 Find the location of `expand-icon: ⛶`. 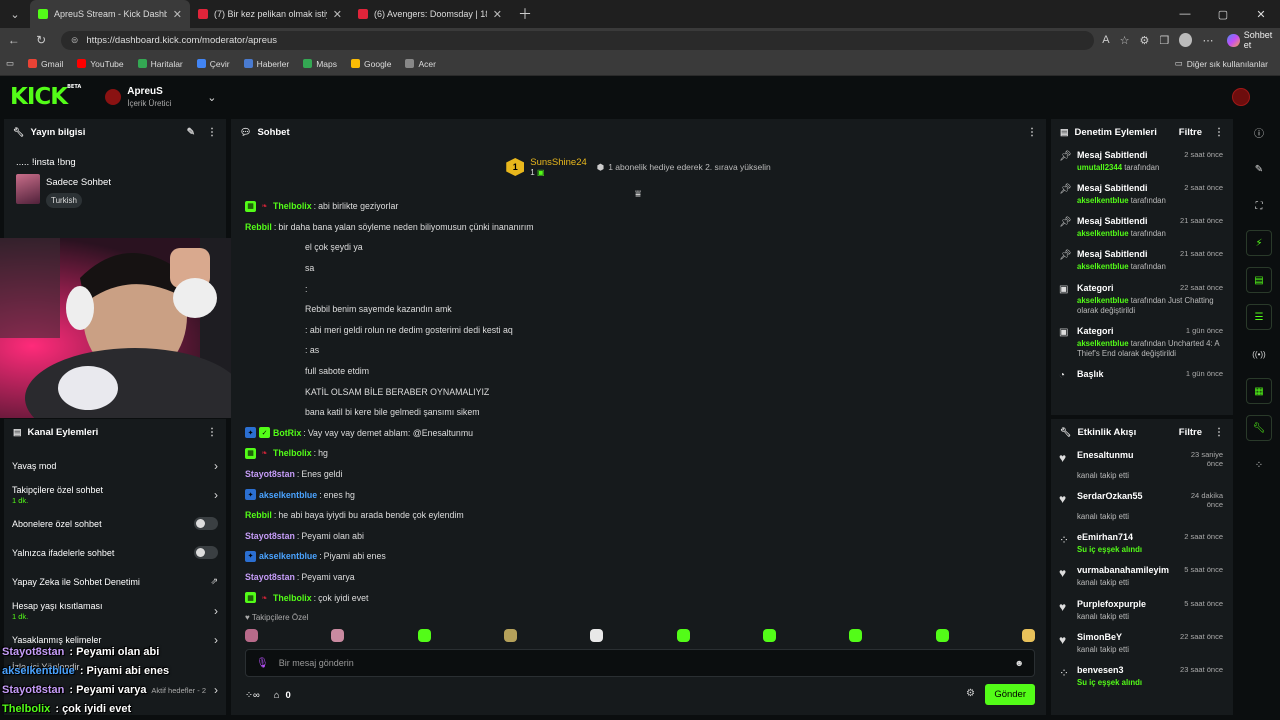

expand-icon: ⛶ is located at coordinates (1259, 206).